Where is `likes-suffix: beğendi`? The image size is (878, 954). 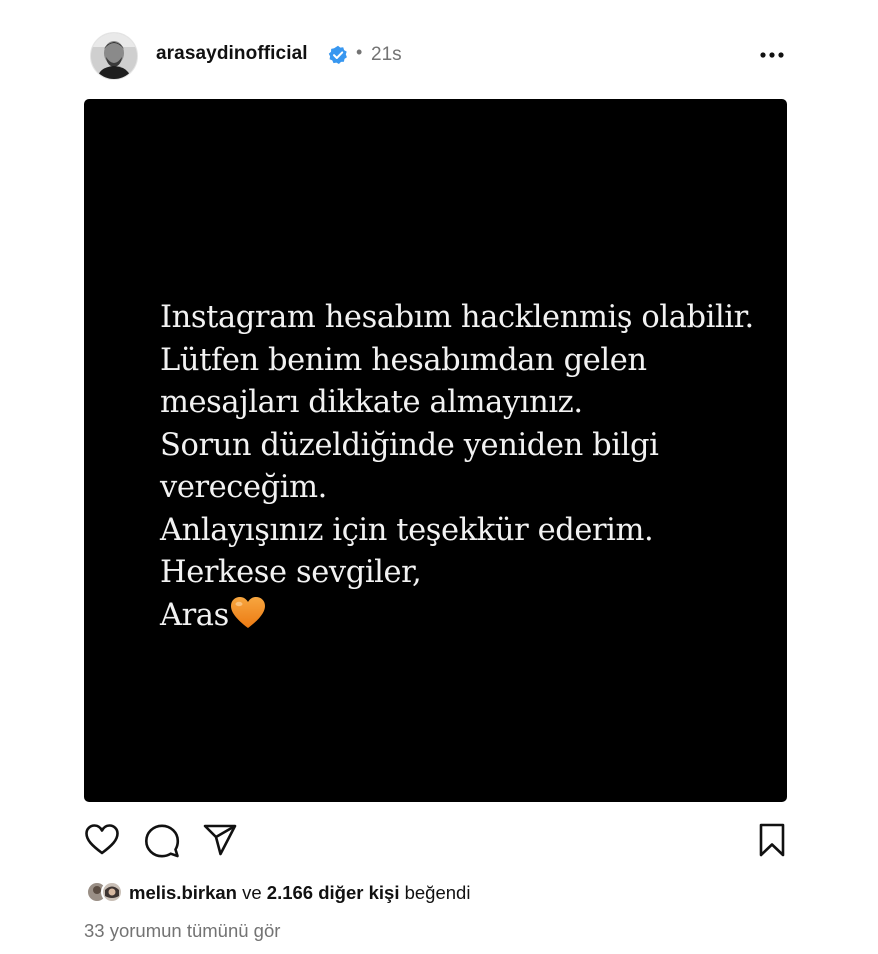 likes-suffix: beğendi is located at coordinates (437, 892).